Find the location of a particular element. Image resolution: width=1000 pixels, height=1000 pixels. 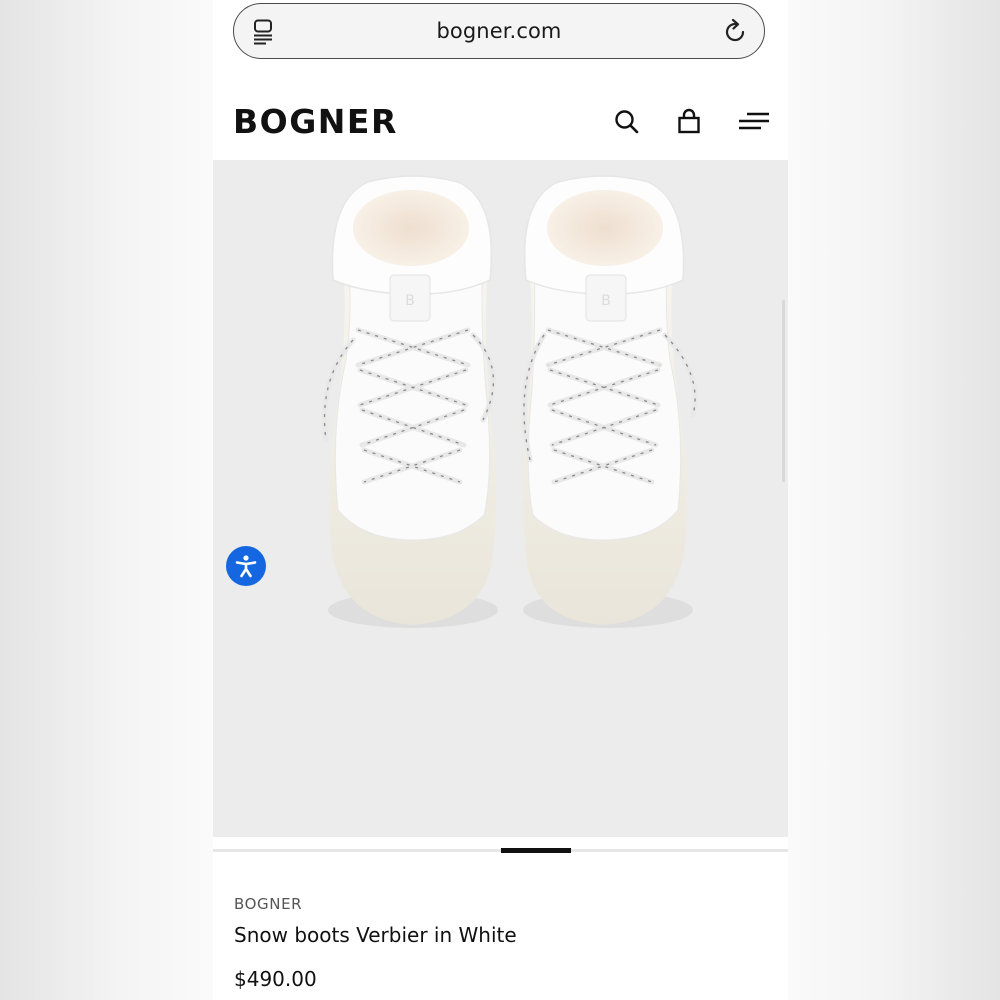

accessibility-button is located at coordinates (246, 566).